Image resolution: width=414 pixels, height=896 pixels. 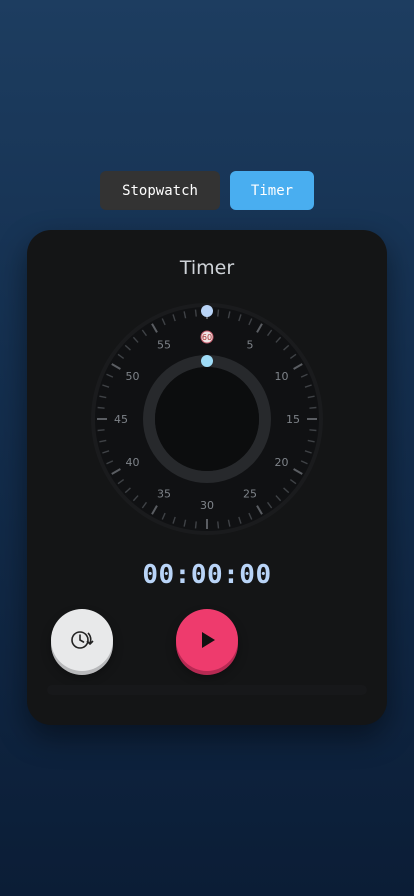 I want to click on clock-refresh-icon, so click(x=82, y=640).